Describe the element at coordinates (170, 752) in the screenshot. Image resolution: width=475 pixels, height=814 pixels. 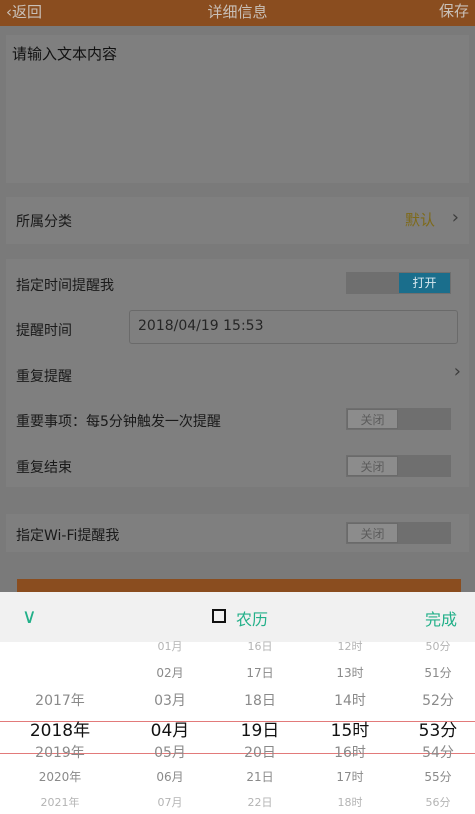
I see `picker-item: 05月` at that location.